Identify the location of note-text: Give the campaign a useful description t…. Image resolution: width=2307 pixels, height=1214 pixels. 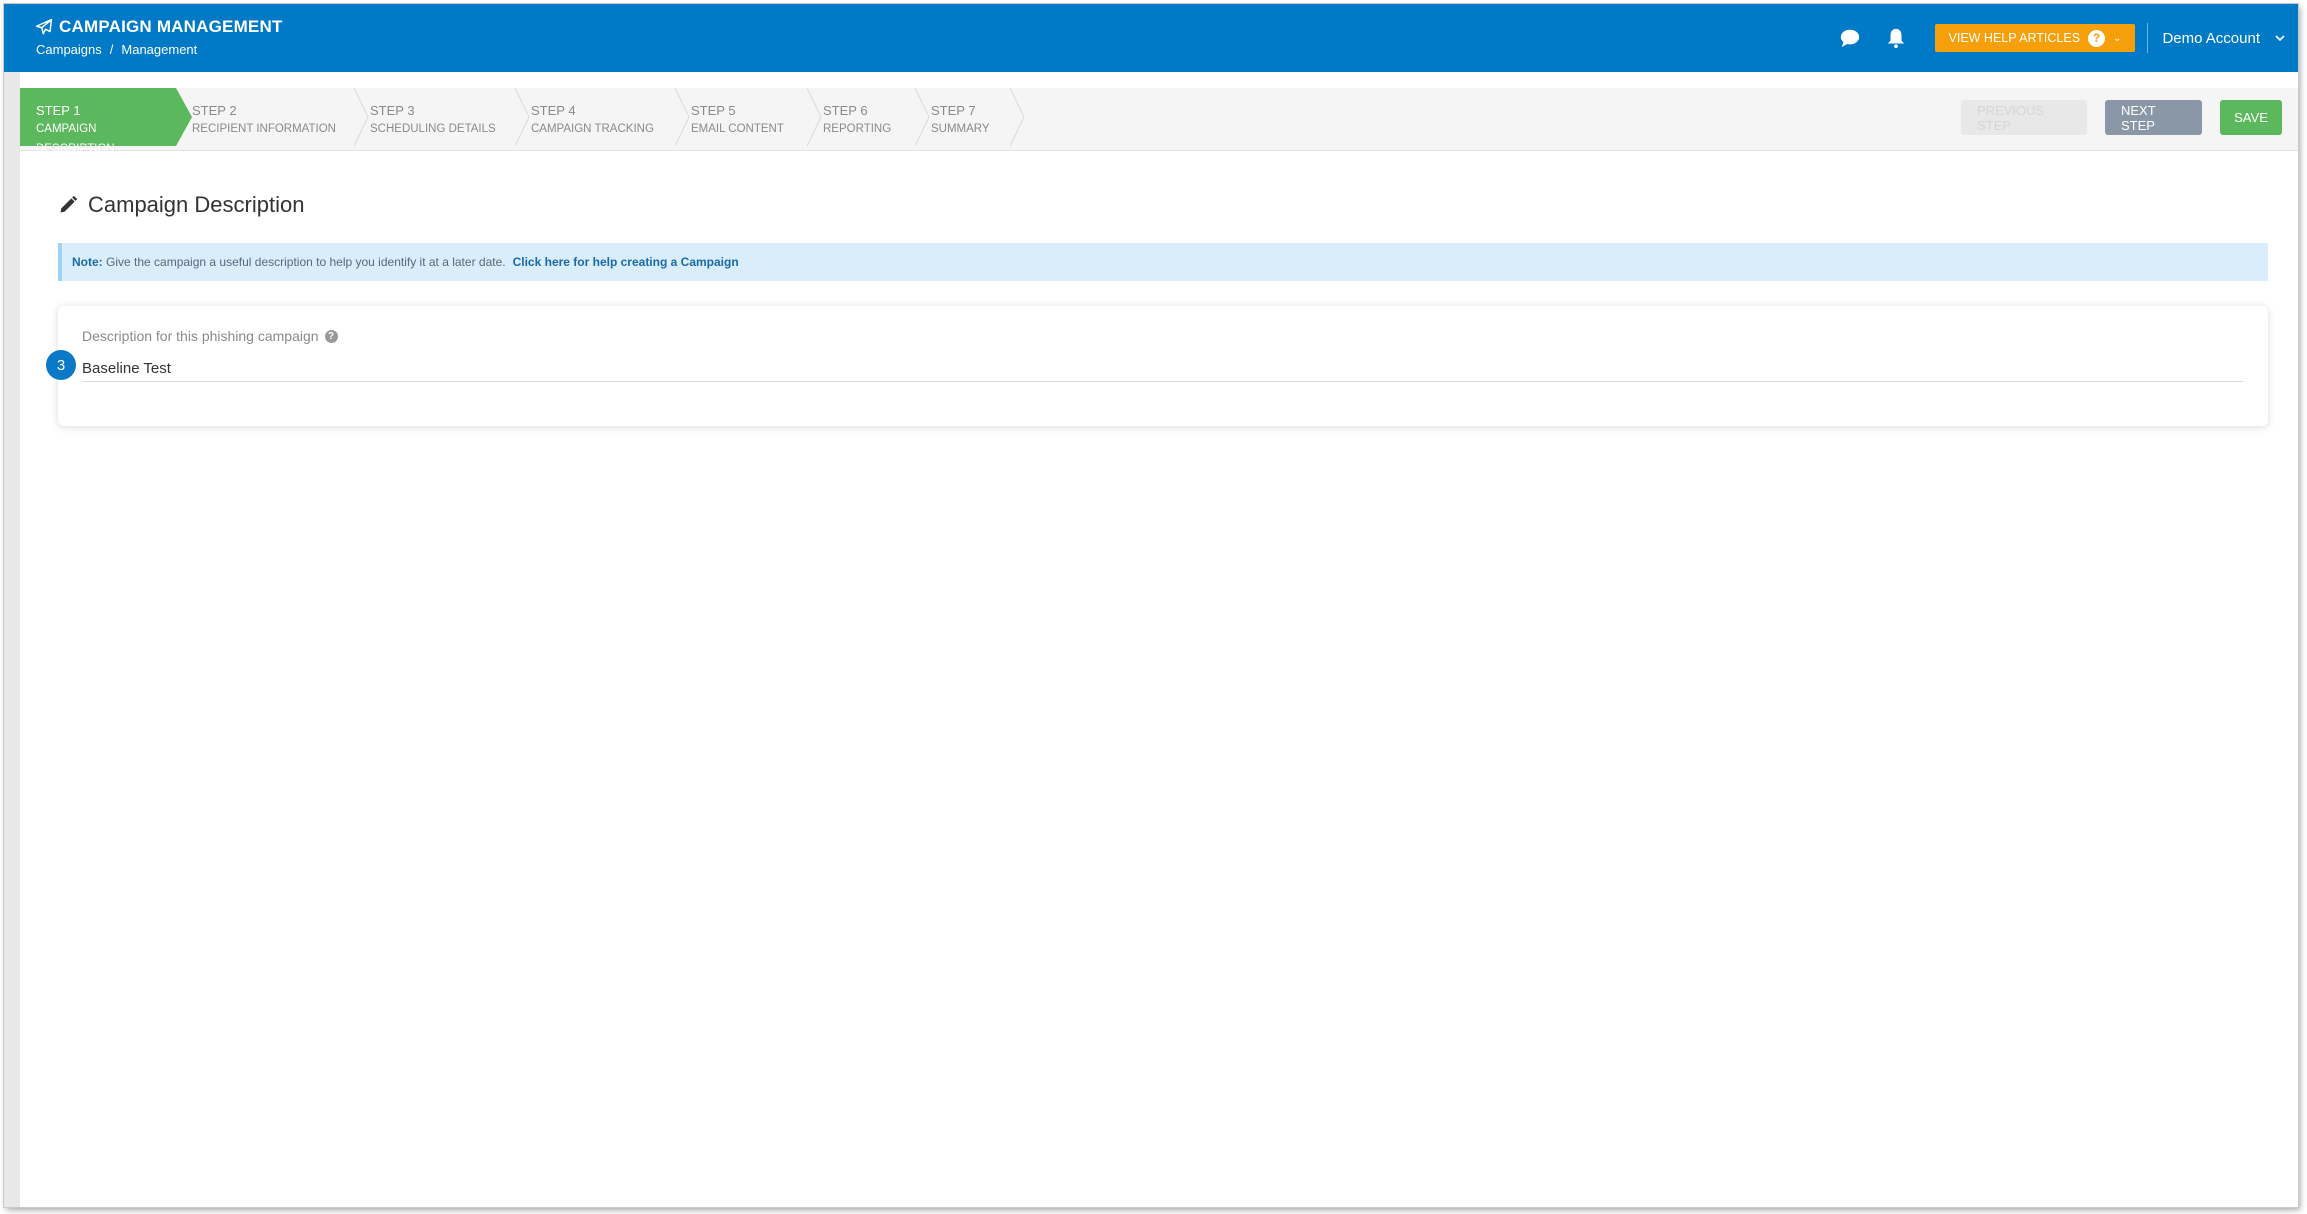
(306, 262).